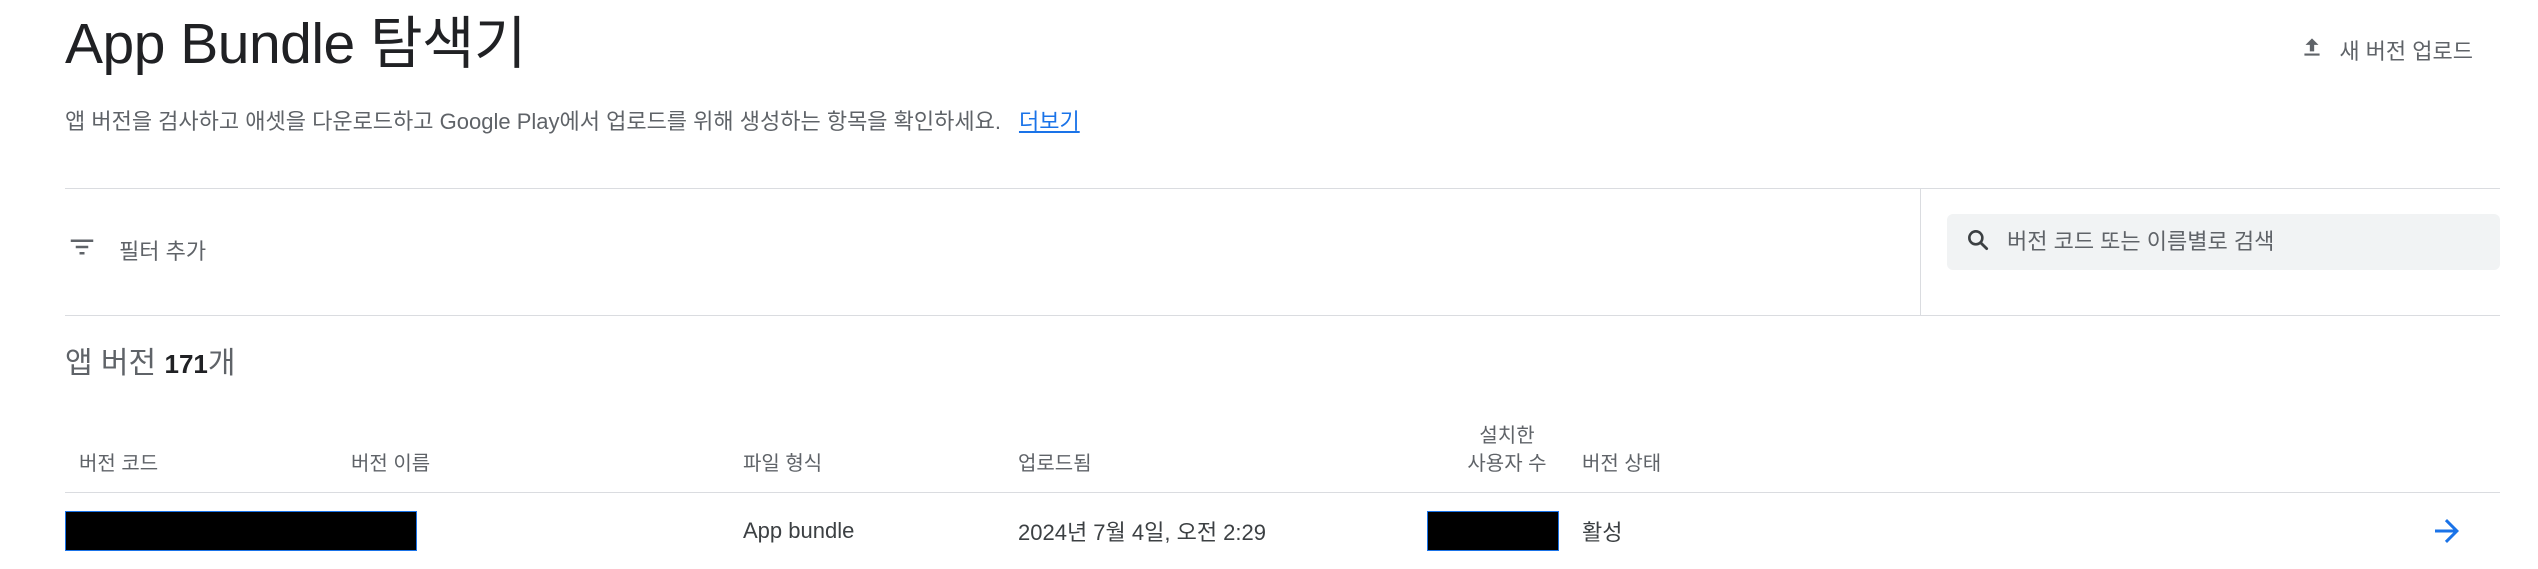 This screenshot has height=569, width=2538. Describe the element at coordinates (1621, 464) in the screenshot. I see `column-status: 버전 상태` at that location.